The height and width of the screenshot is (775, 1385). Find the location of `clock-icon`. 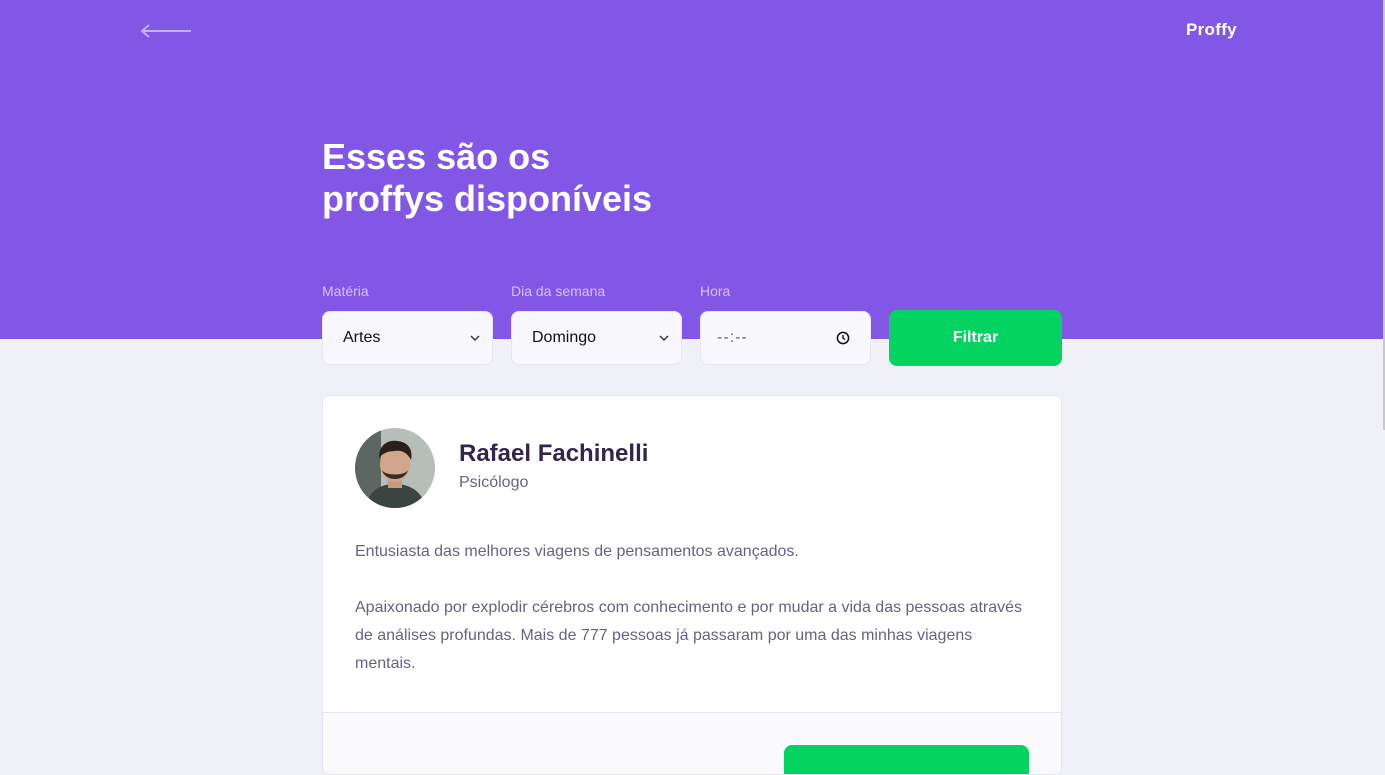

clock-icon is located at coordinates (843, 338).